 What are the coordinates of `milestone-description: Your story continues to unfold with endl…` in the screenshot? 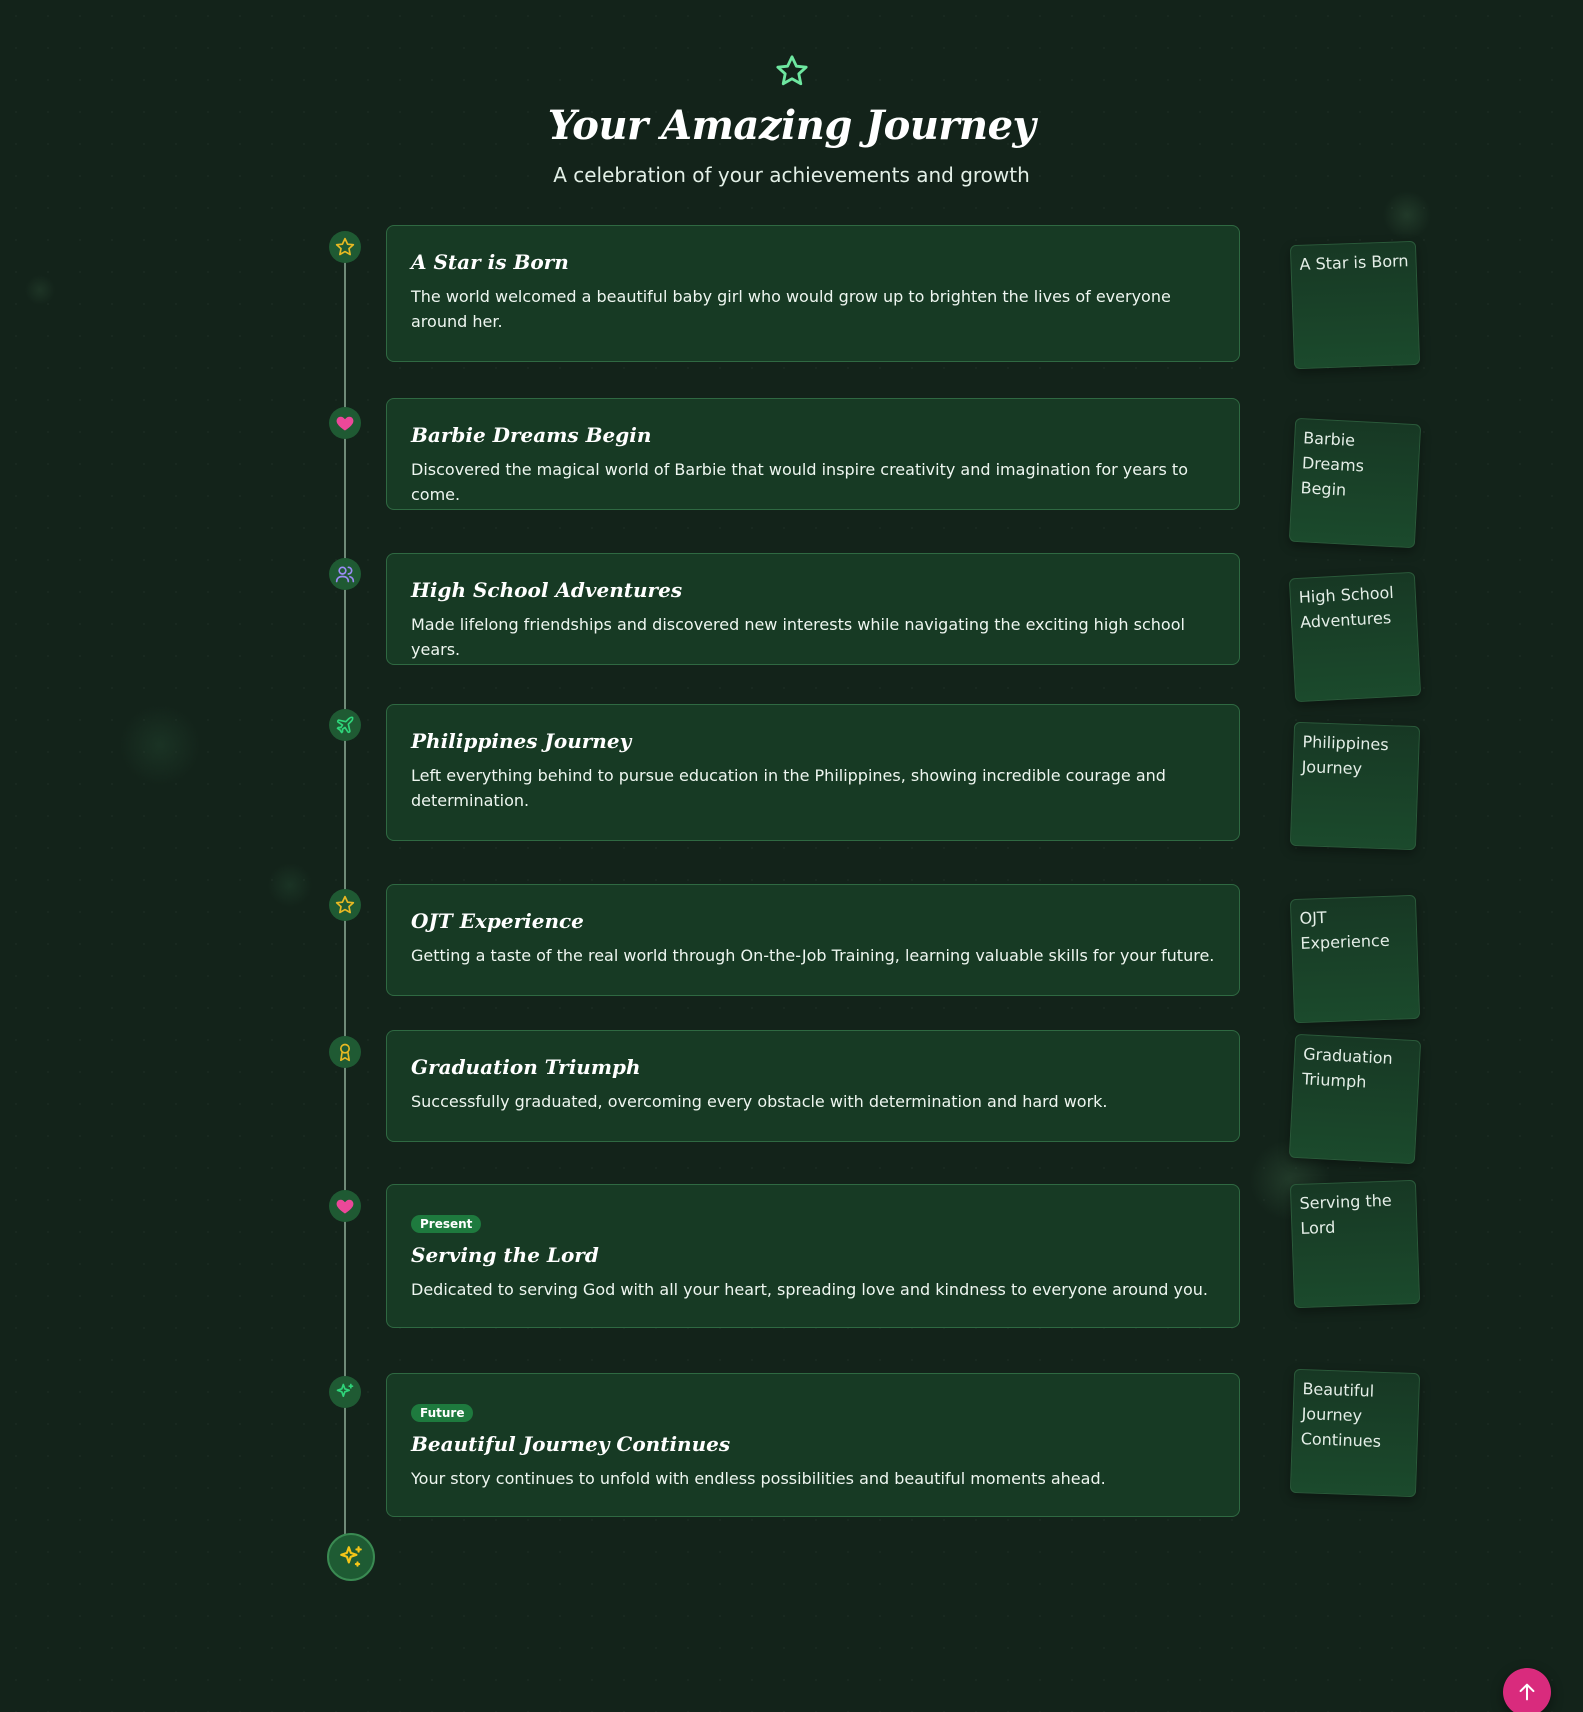 It's located at (758, 1478).